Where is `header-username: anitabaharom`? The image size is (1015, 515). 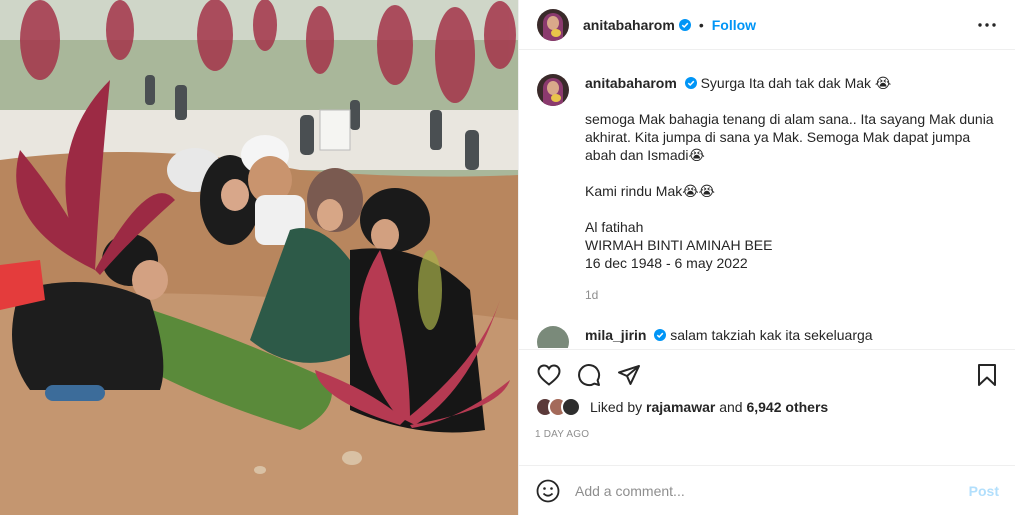
header-username: anitabaharom is located at coordinates (629, 25).